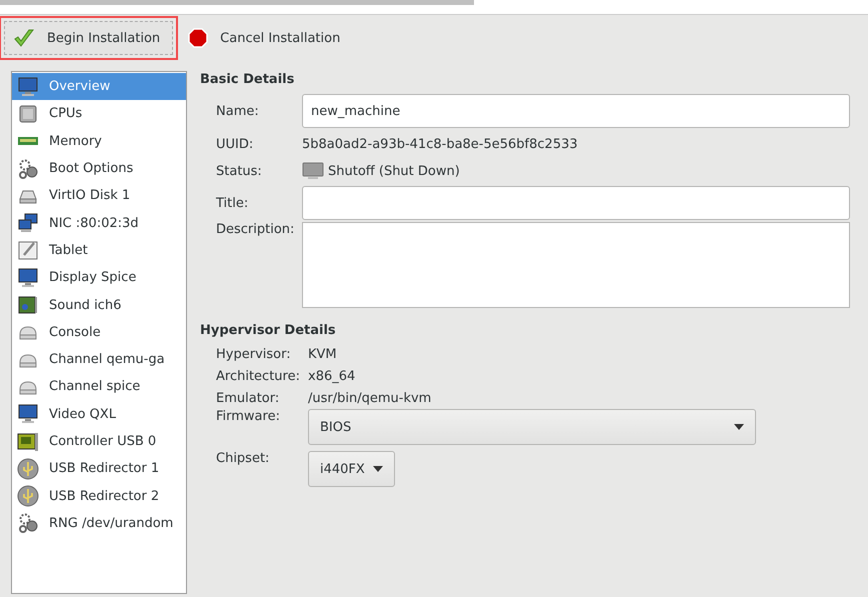 The height and width of the screenshot is (597, 868). I want to click on field-label: Hypervisor:, so click(254, 354).